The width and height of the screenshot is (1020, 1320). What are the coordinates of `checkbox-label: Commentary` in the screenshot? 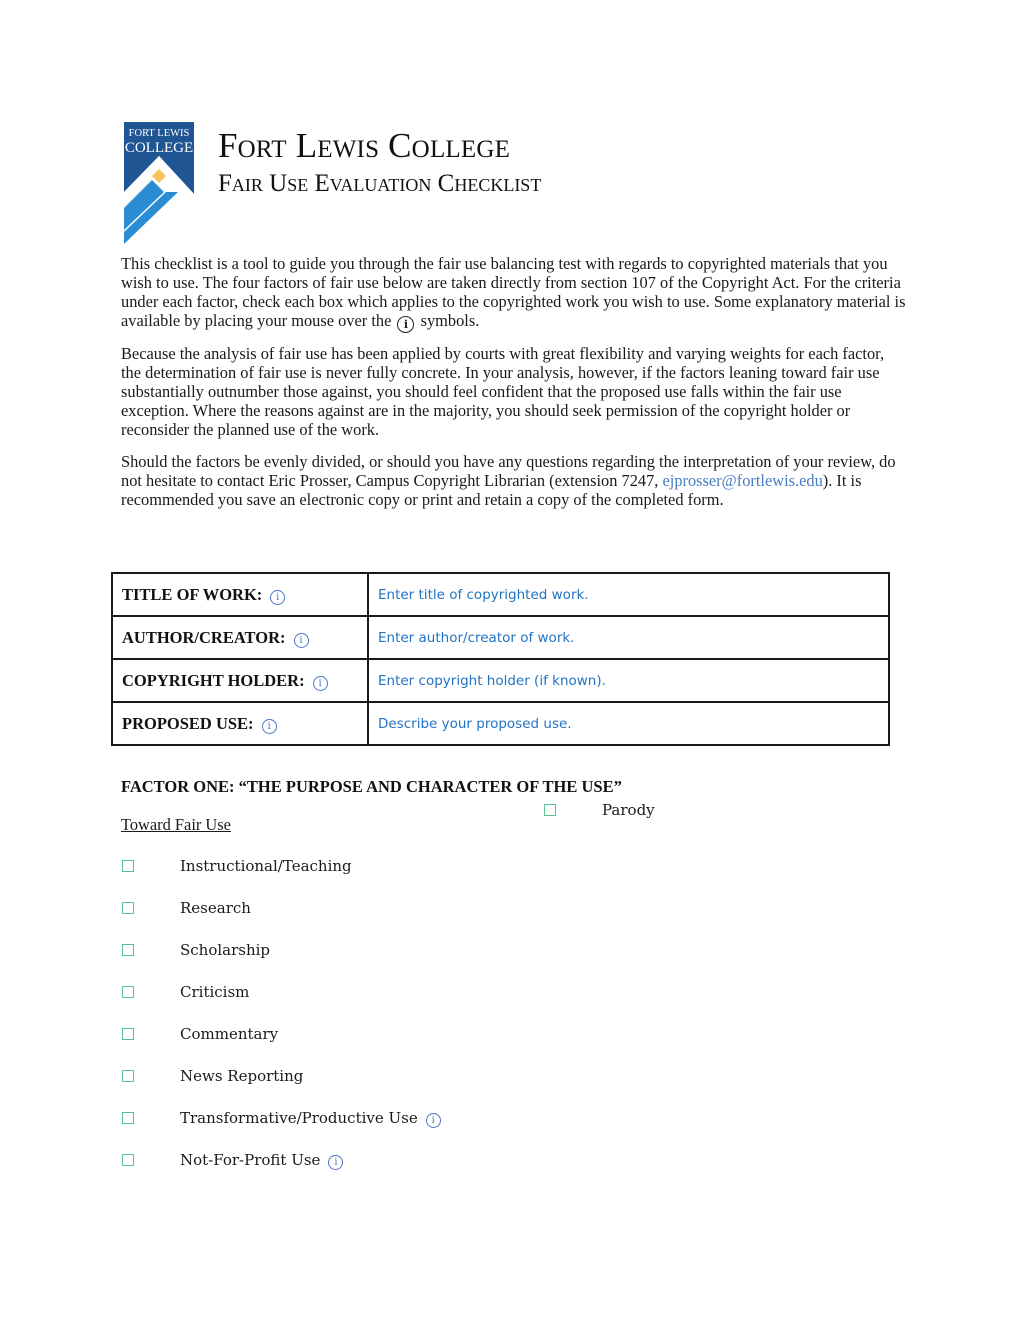 It's located at (229, 1034).